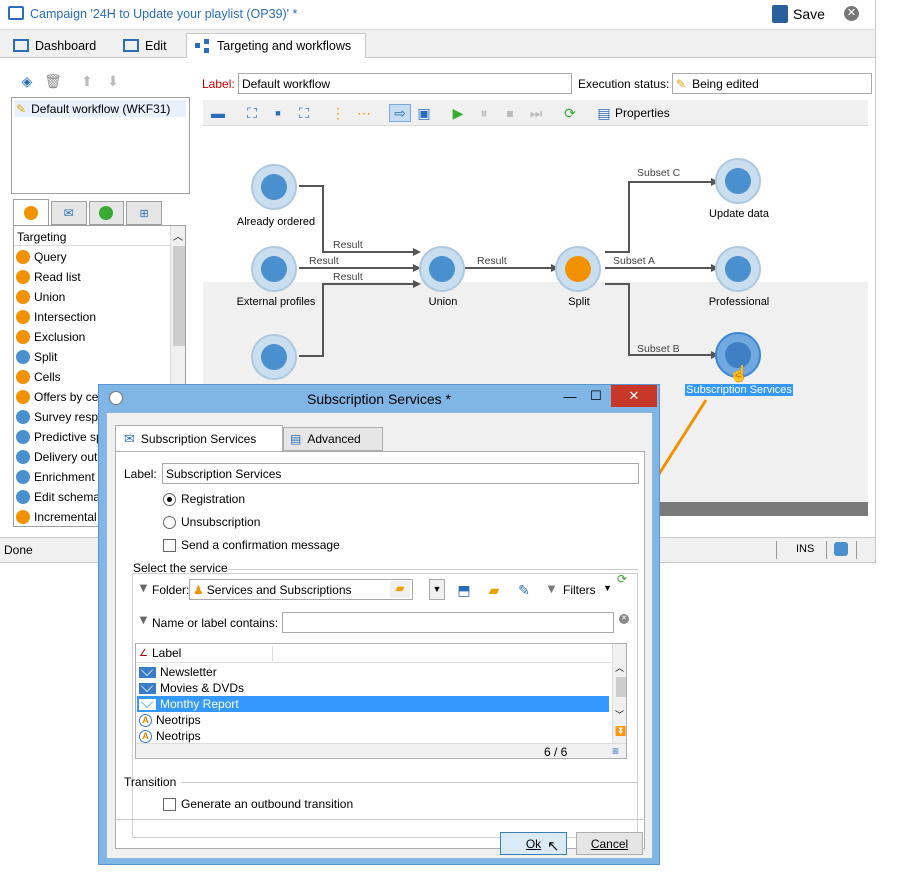 This screenshot has width=908, height=888. What do you see at coordinates (199, 704) in the screenshot?
I see `service-list-row-label: Monthy Report` at bounding box center [199, 704].